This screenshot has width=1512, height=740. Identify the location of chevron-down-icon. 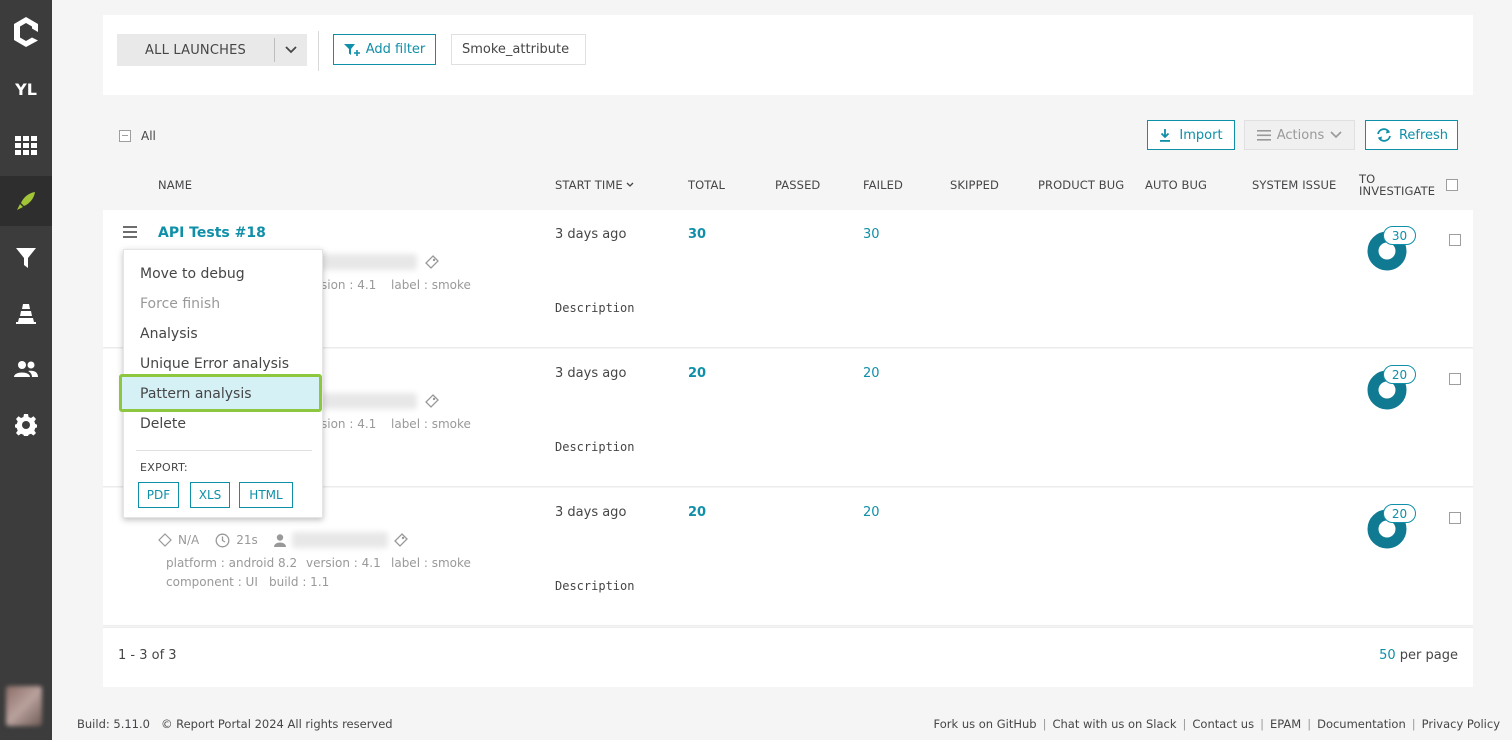
(291, 50).